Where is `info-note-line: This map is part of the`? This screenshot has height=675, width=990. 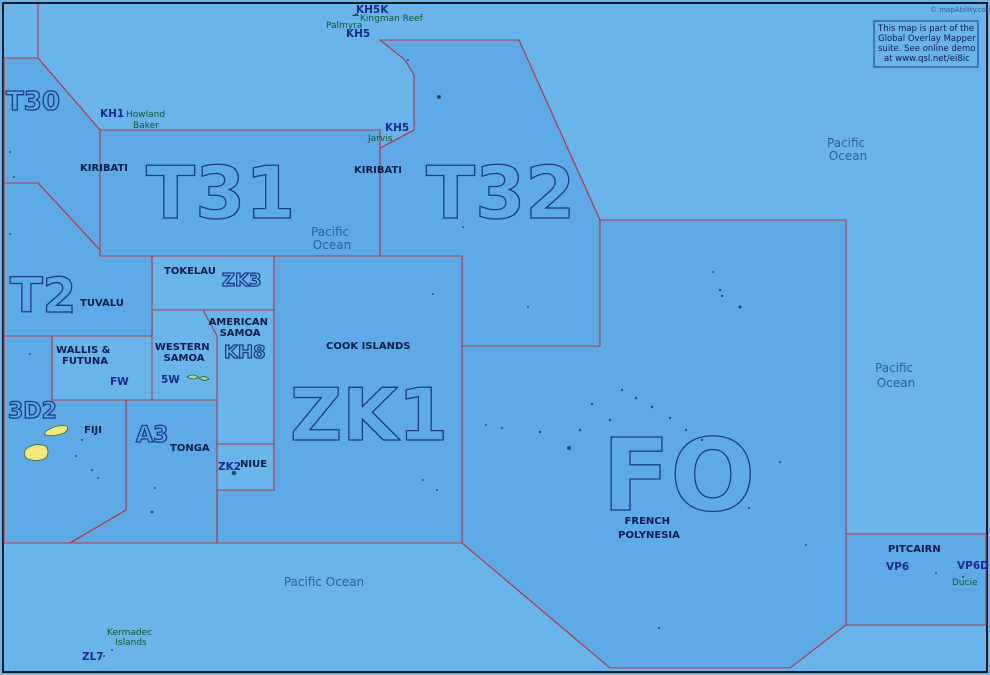
info-note-line: This map is part of the is located at coordinates (925, 29).